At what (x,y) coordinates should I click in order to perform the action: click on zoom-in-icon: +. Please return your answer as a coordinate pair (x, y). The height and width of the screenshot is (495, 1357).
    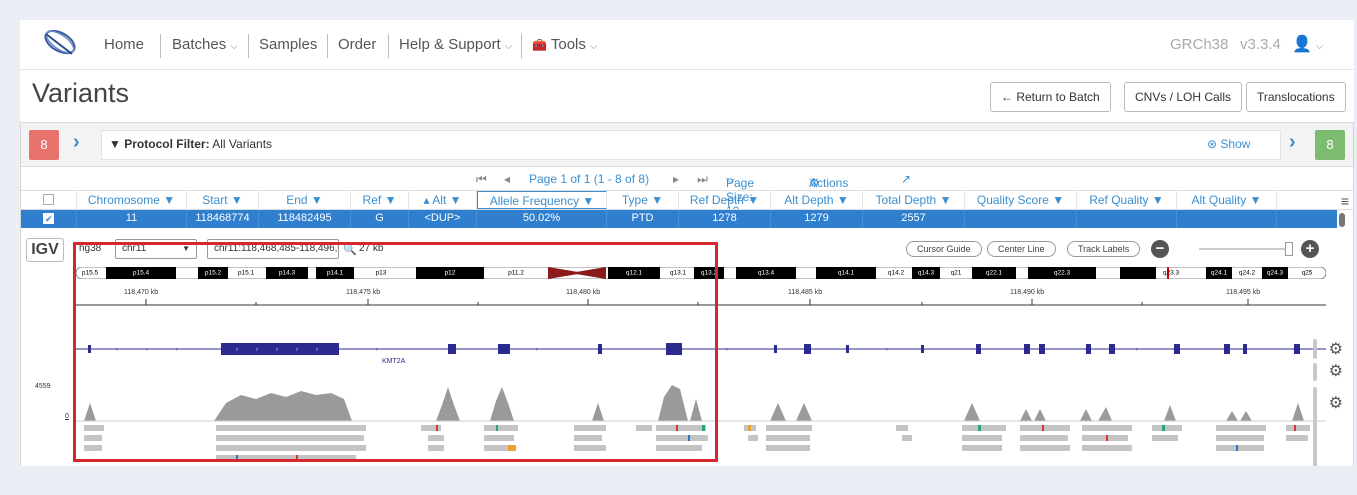
    Looking at the image, I should click on (1310, 249).